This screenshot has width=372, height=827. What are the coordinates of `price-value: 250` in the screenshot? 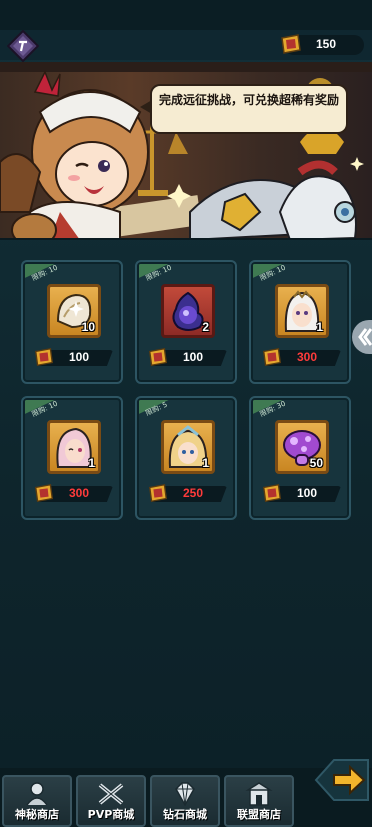 It's located at (193, 493).